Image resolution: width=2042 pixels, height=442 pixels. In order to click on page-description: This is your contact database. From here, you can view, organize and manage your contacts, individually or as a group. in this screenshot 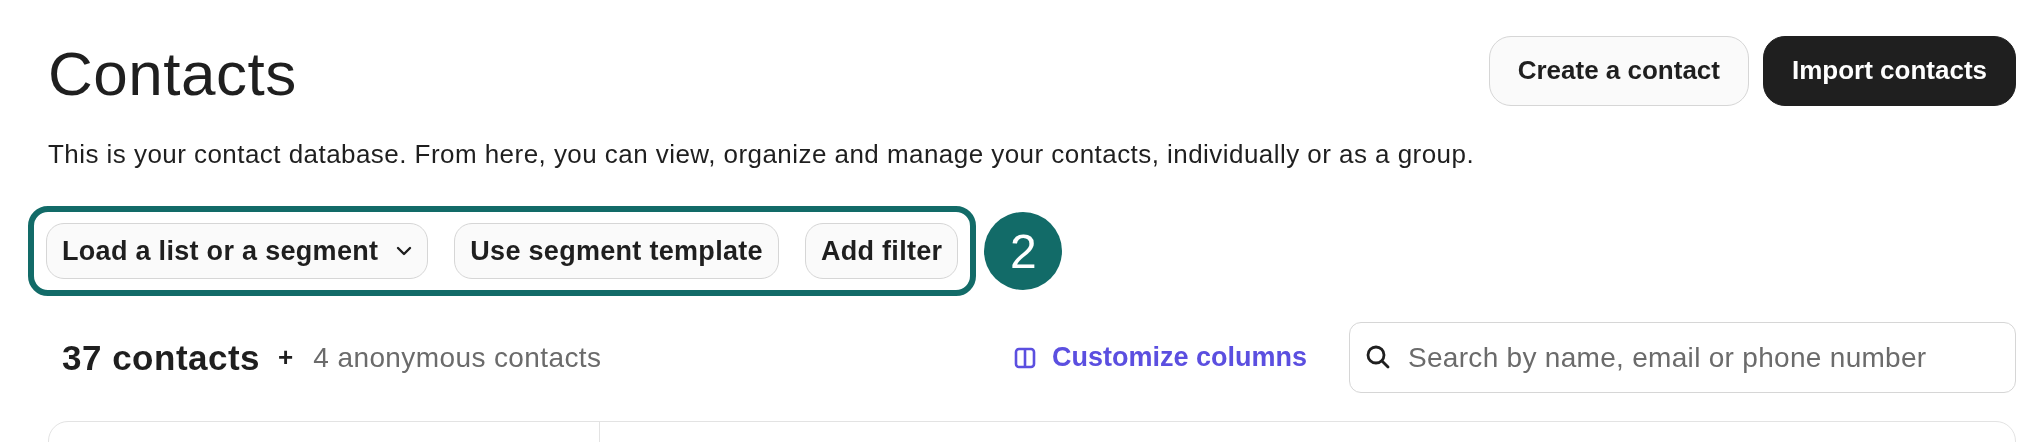, I will do `click(762, 154)`.